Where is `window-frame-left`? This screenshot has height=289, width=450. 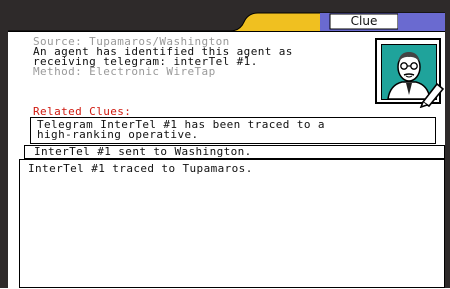
window-frame-left is located at coordinates (4, 144).